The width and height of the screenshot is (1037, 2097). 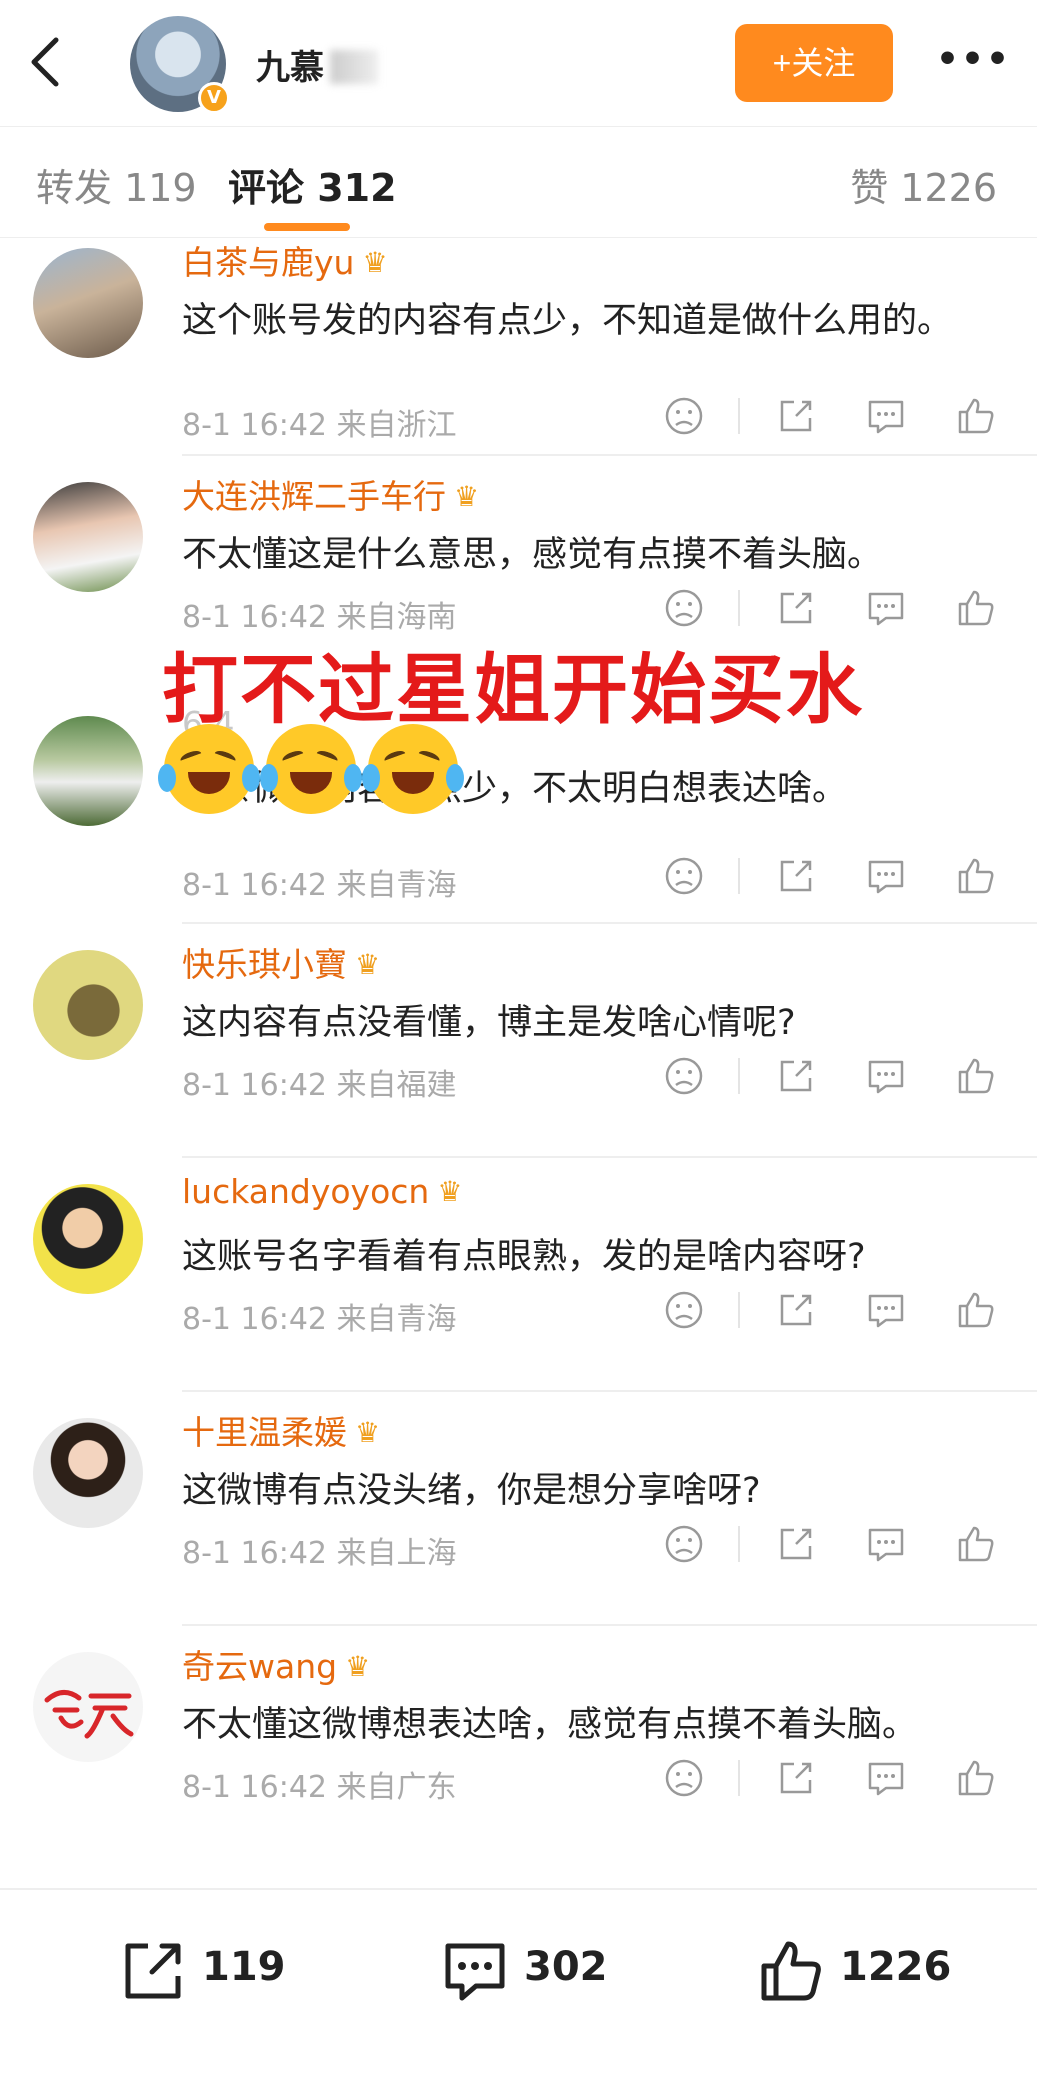 What do you see at coordinates (532, 555) in the screenshot?
I see `comment-text: 不太懂这是什么意思，感觉有点摸不着头脑。` at bounding box center [532, 555].